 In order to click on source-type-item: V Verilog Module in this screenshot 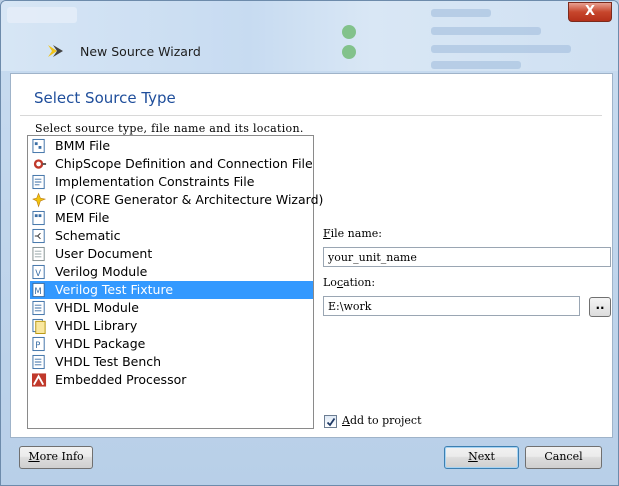, I will do `click(171, 272)`.